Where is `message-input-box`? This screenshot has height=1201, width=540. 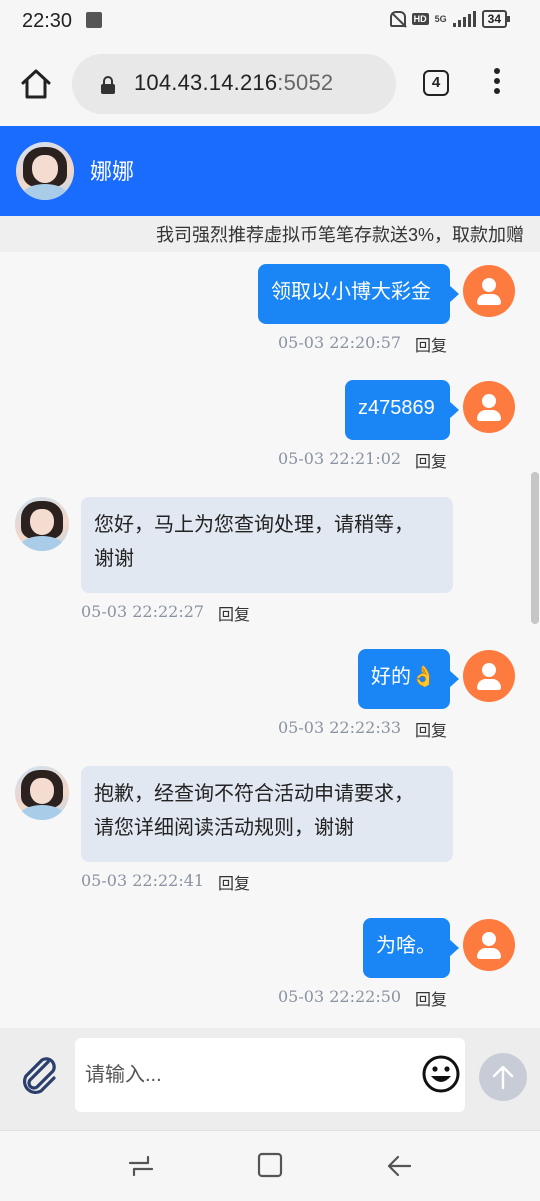
message-input-box is located at coordinates (270, 1075).